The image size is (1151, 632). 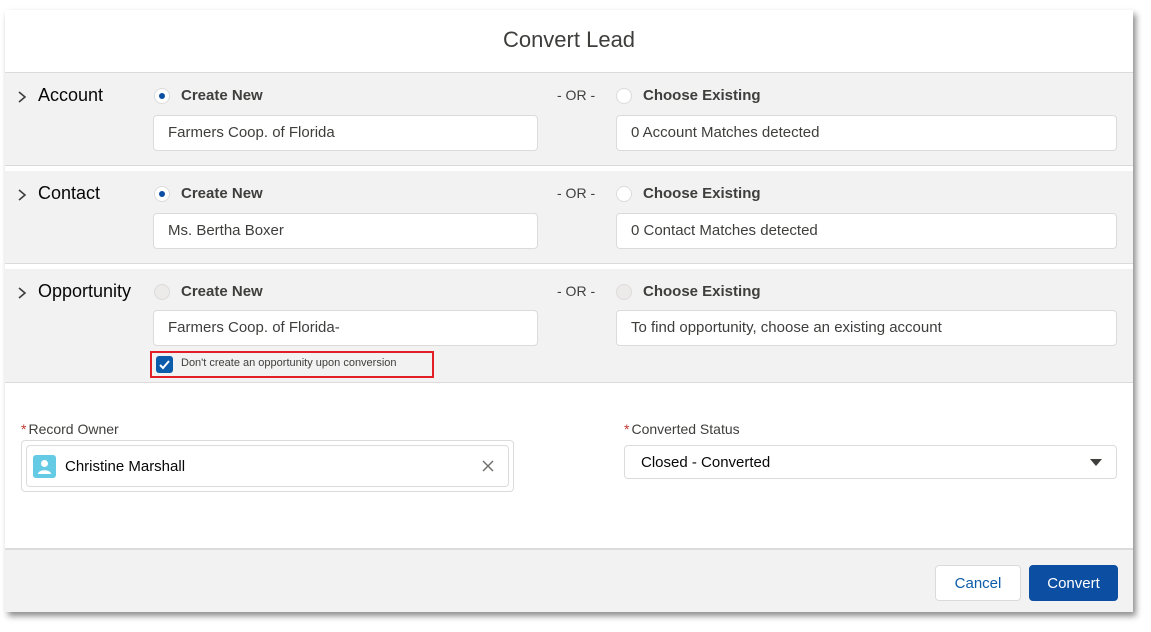 What do you see at coordinates (345, 231) in the screenshot?
I see `contact-name-input: Ms. Bertha Boxer` at bounding box center [345, 231].